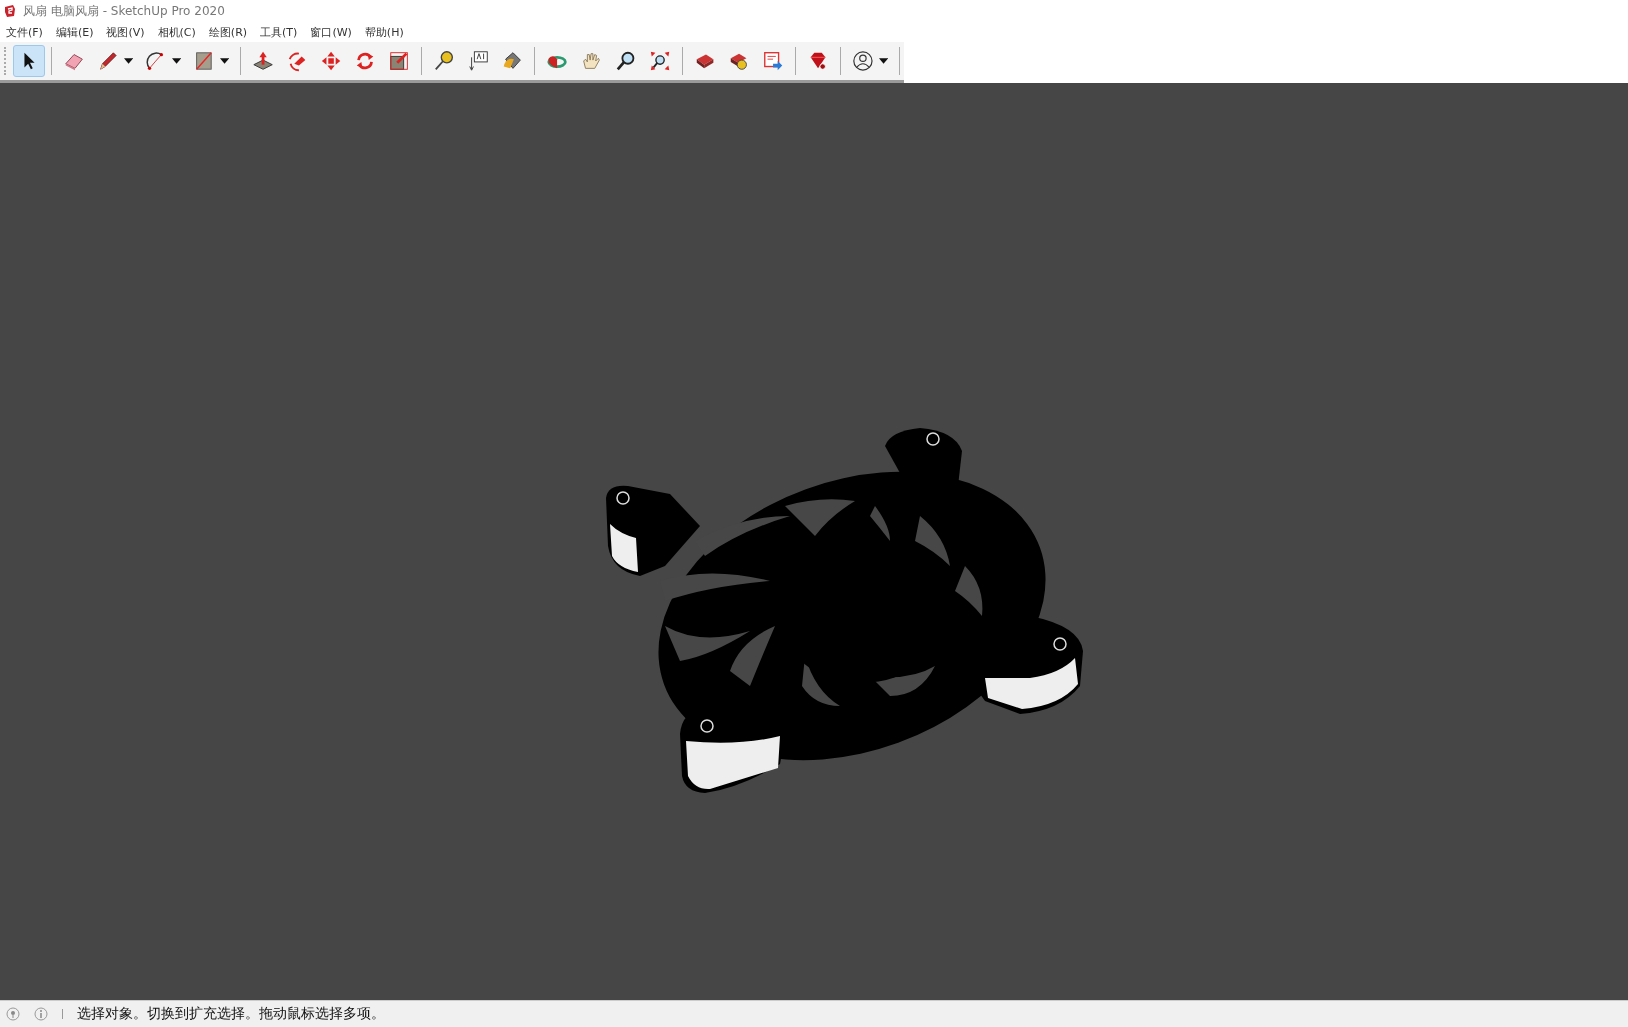 The width and height of the screenshot is (1628, 1027). Describe the element at coordinates (625, 61) in the screenshot. I see `zoom-icon` at that location.